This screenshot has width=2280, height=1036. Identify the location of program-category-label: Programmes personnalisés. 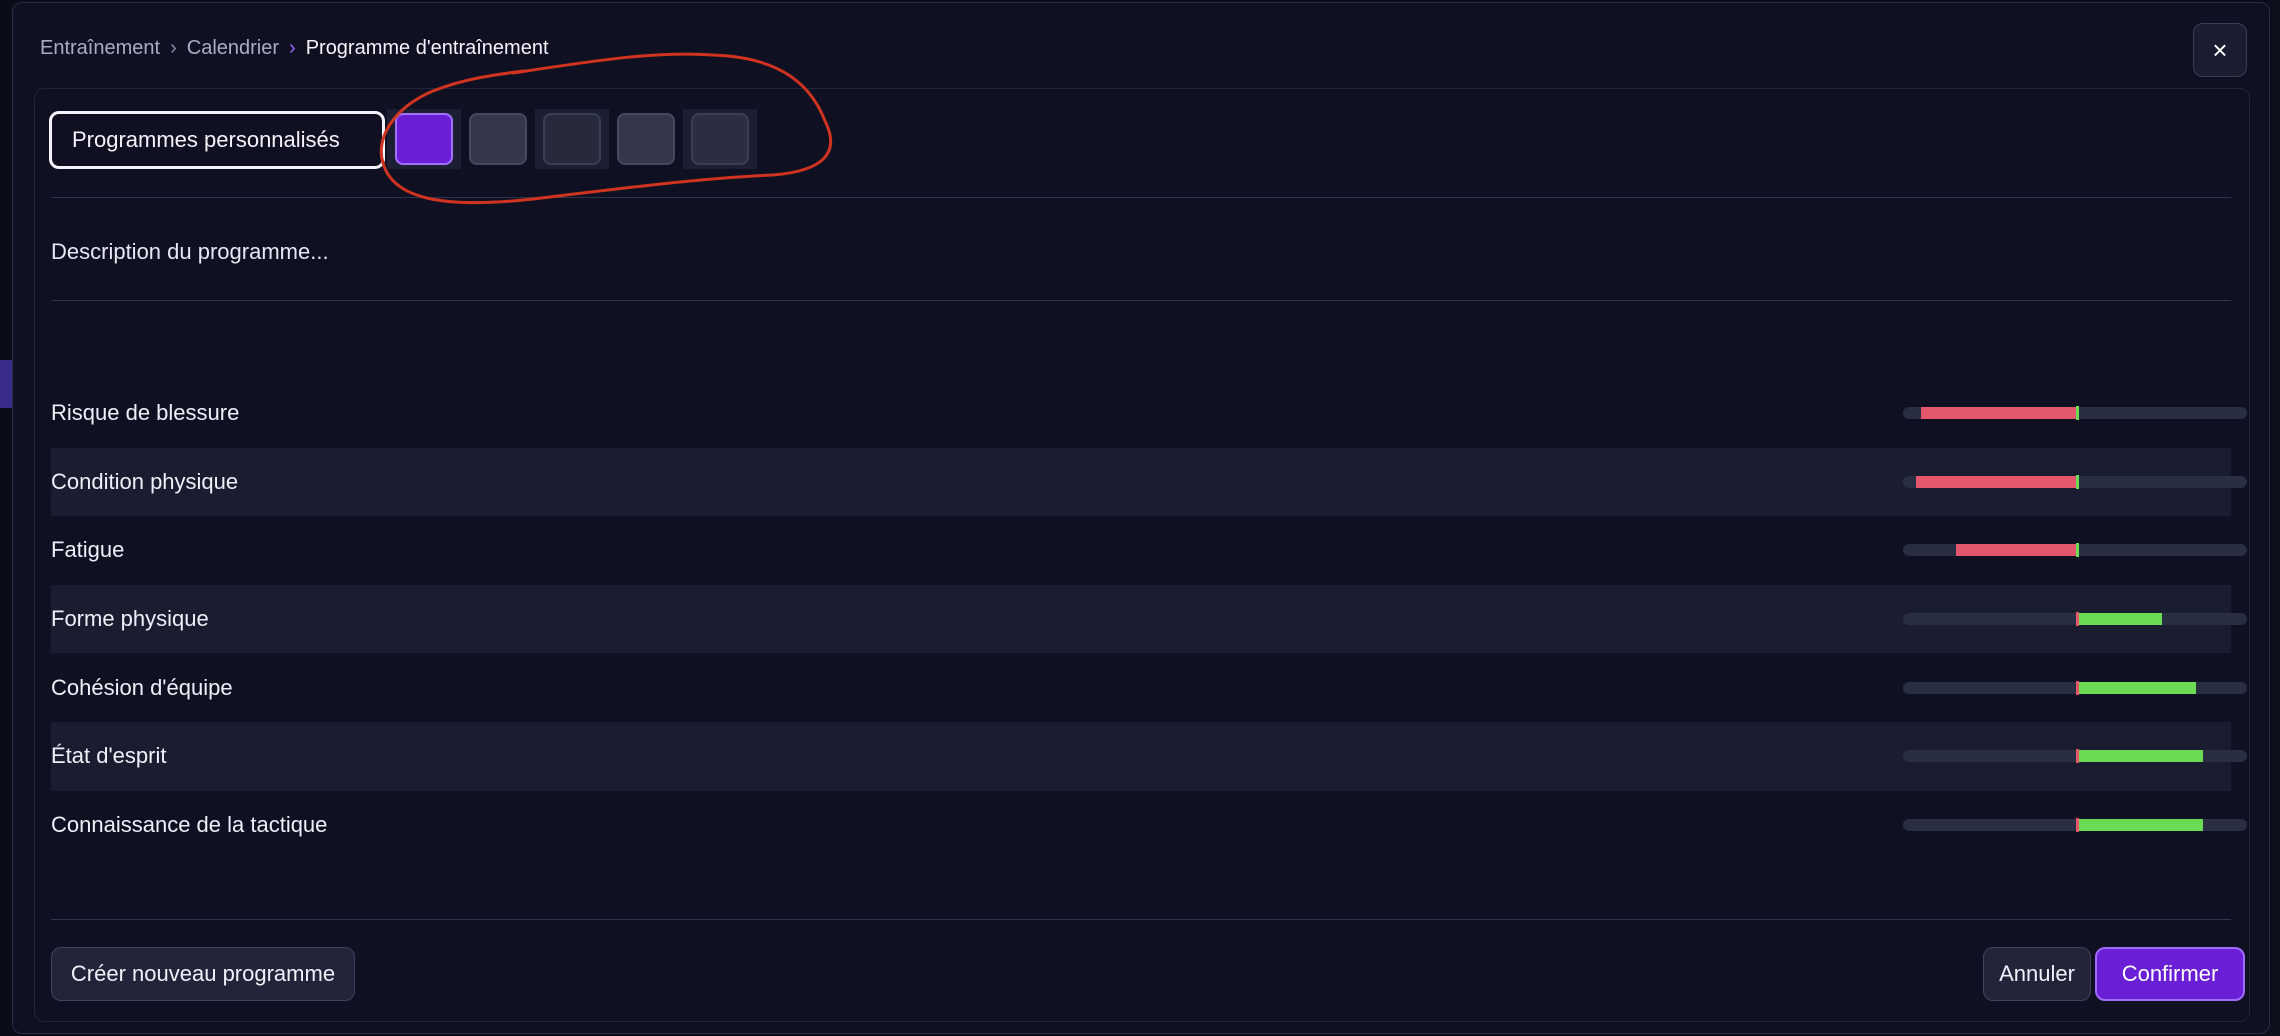
(206, 139).